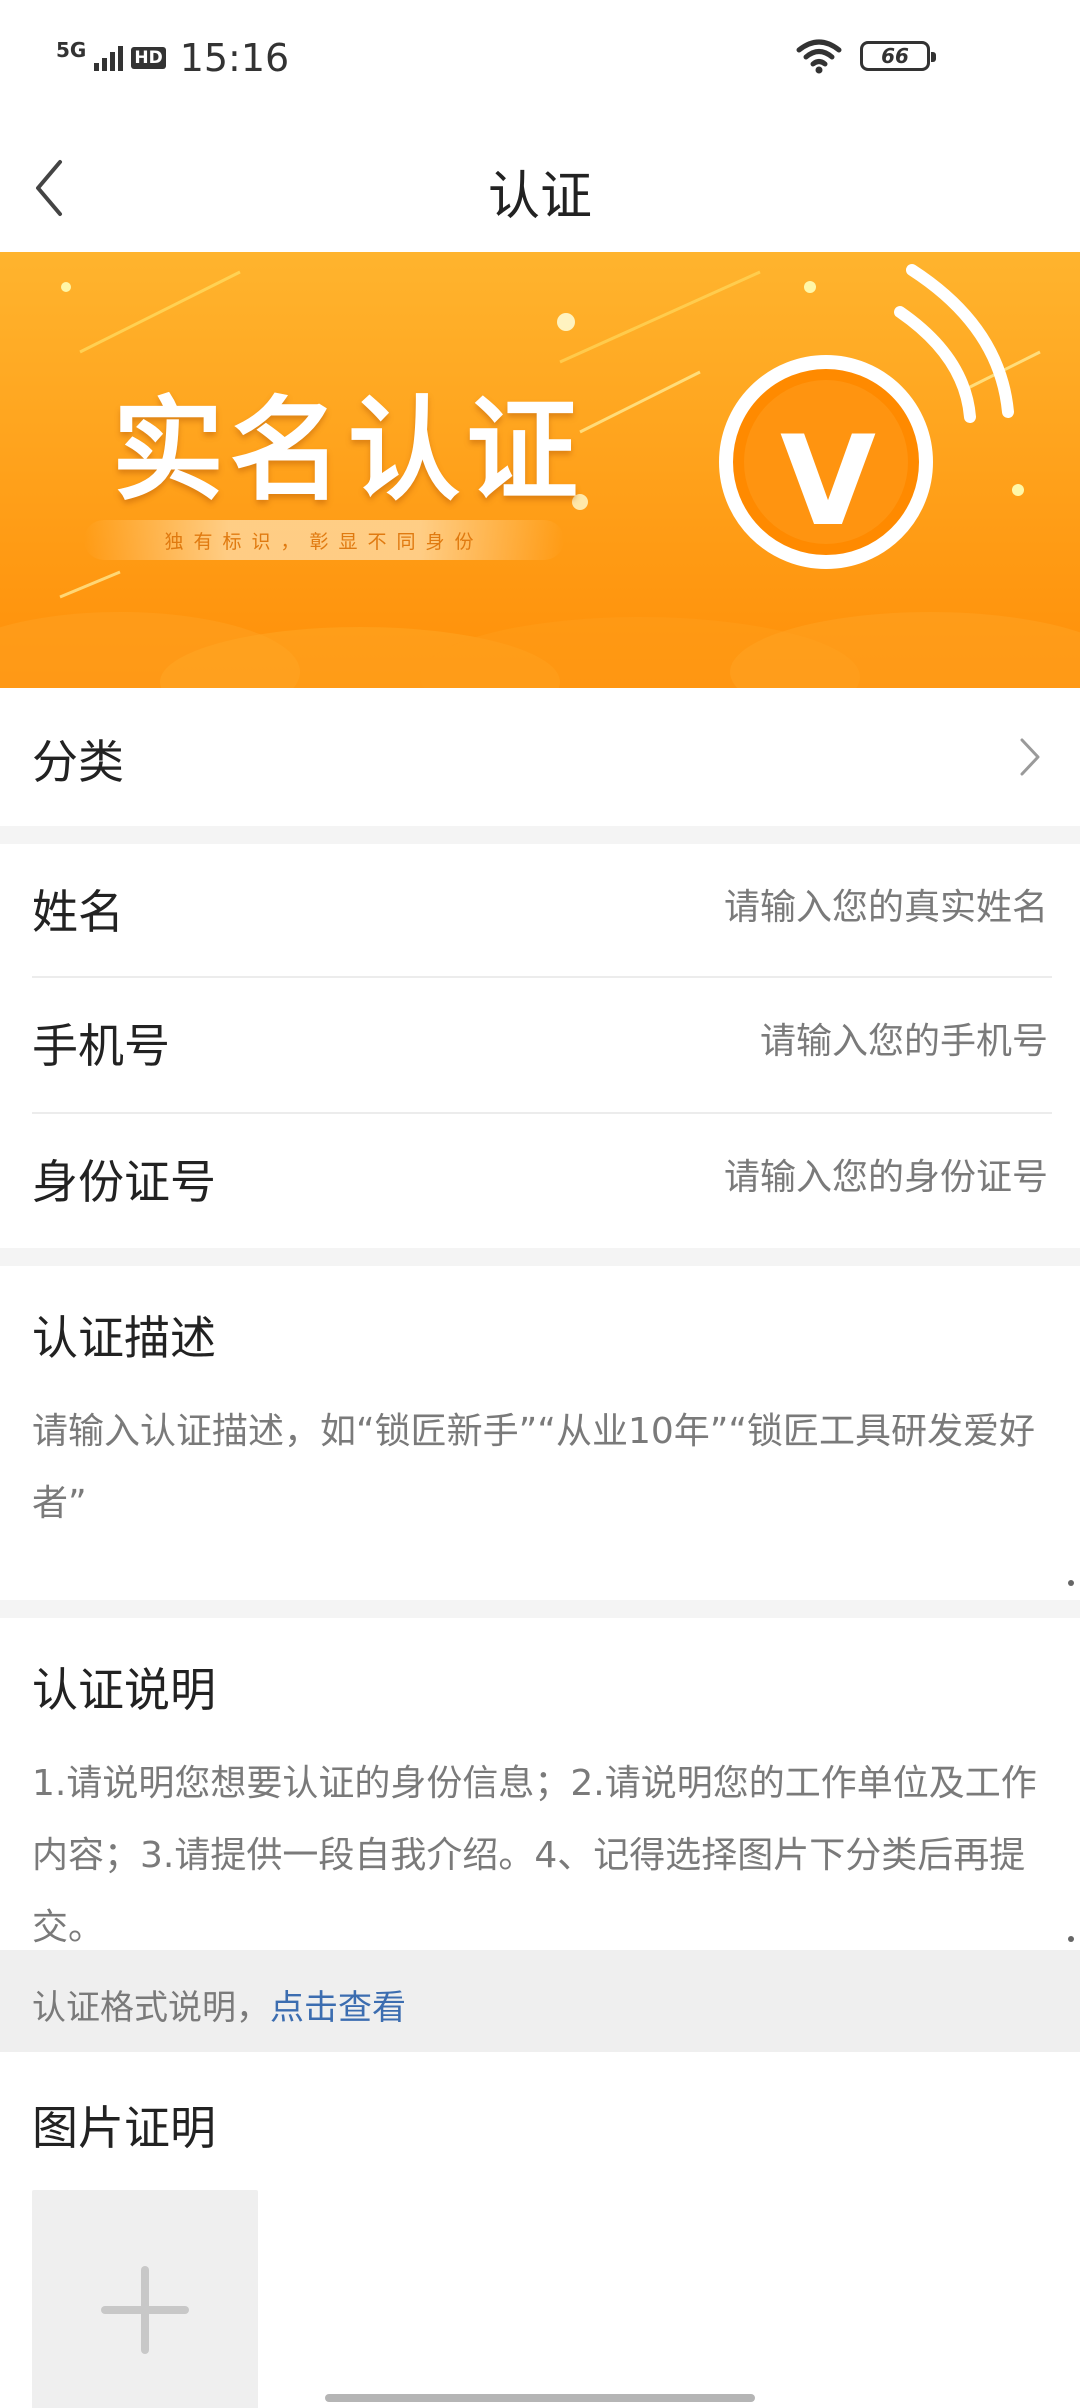 This screenshot has height=2408, width=1080. I want to click on banner-subtitle-band: 独有标识，彰显不同身份, so click(324, 540).